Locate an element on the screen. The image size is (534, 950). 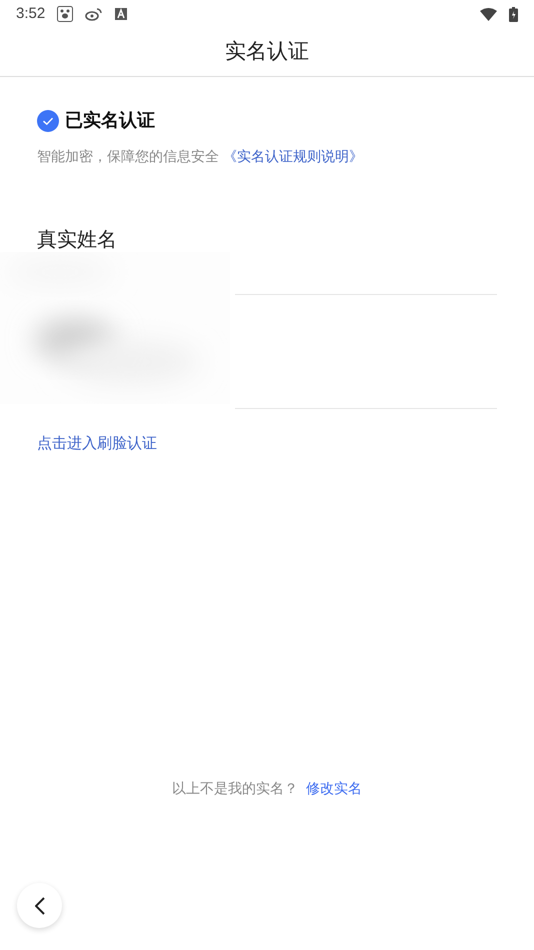
edit-name-link: 修改实名 is located at coordinates (334, 788).